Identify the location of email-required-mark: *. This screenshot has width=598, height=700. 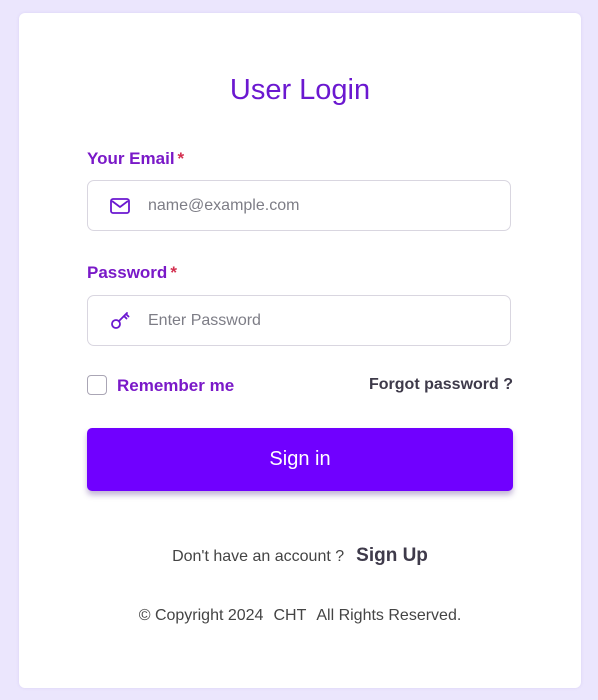
(181, 158).